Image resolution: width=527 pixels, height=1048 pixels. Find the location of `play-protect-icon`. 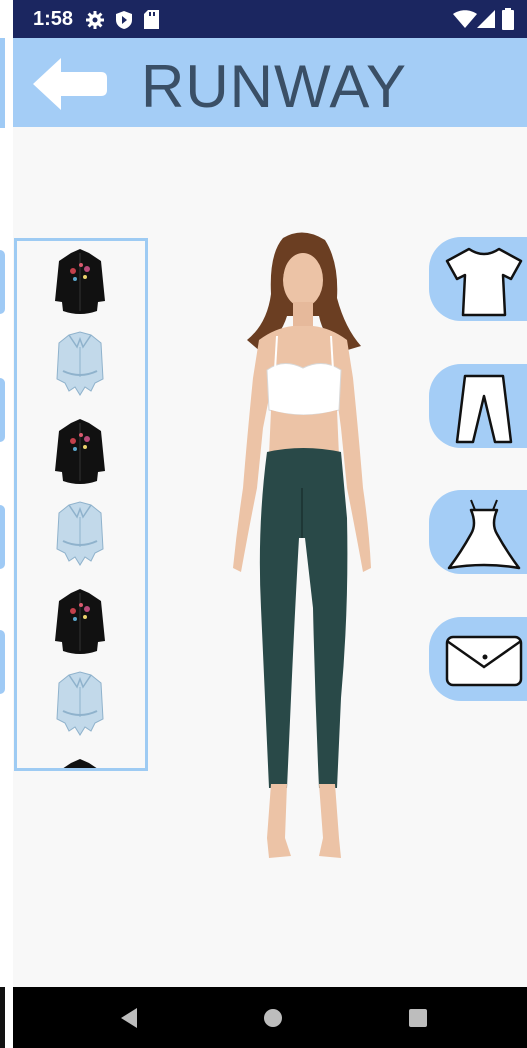

play-protect-icon is located at coordinates (124, 20).